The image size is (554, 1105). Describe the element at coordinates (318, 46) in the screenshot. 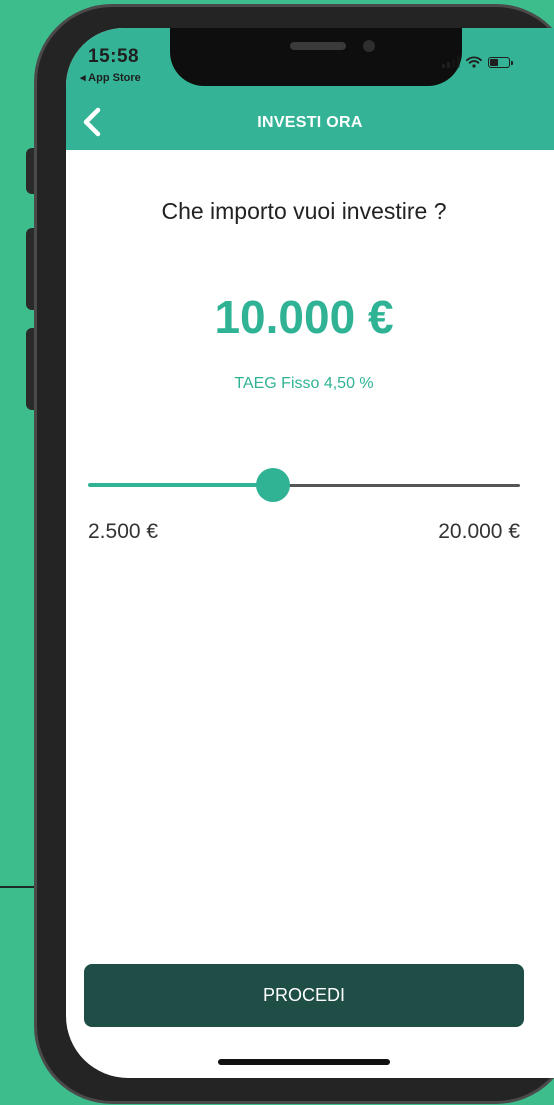

I see `speaker-grille` at that location.